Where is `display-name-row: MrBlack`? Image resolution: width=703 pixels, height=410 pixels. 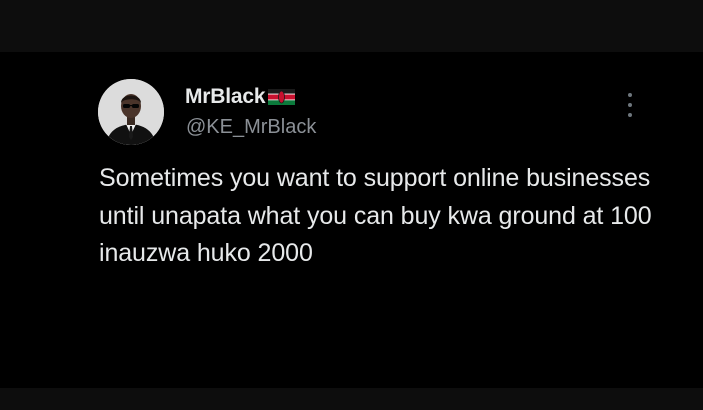
display-name-row: MrBlack is located at coordinates (240, 97).